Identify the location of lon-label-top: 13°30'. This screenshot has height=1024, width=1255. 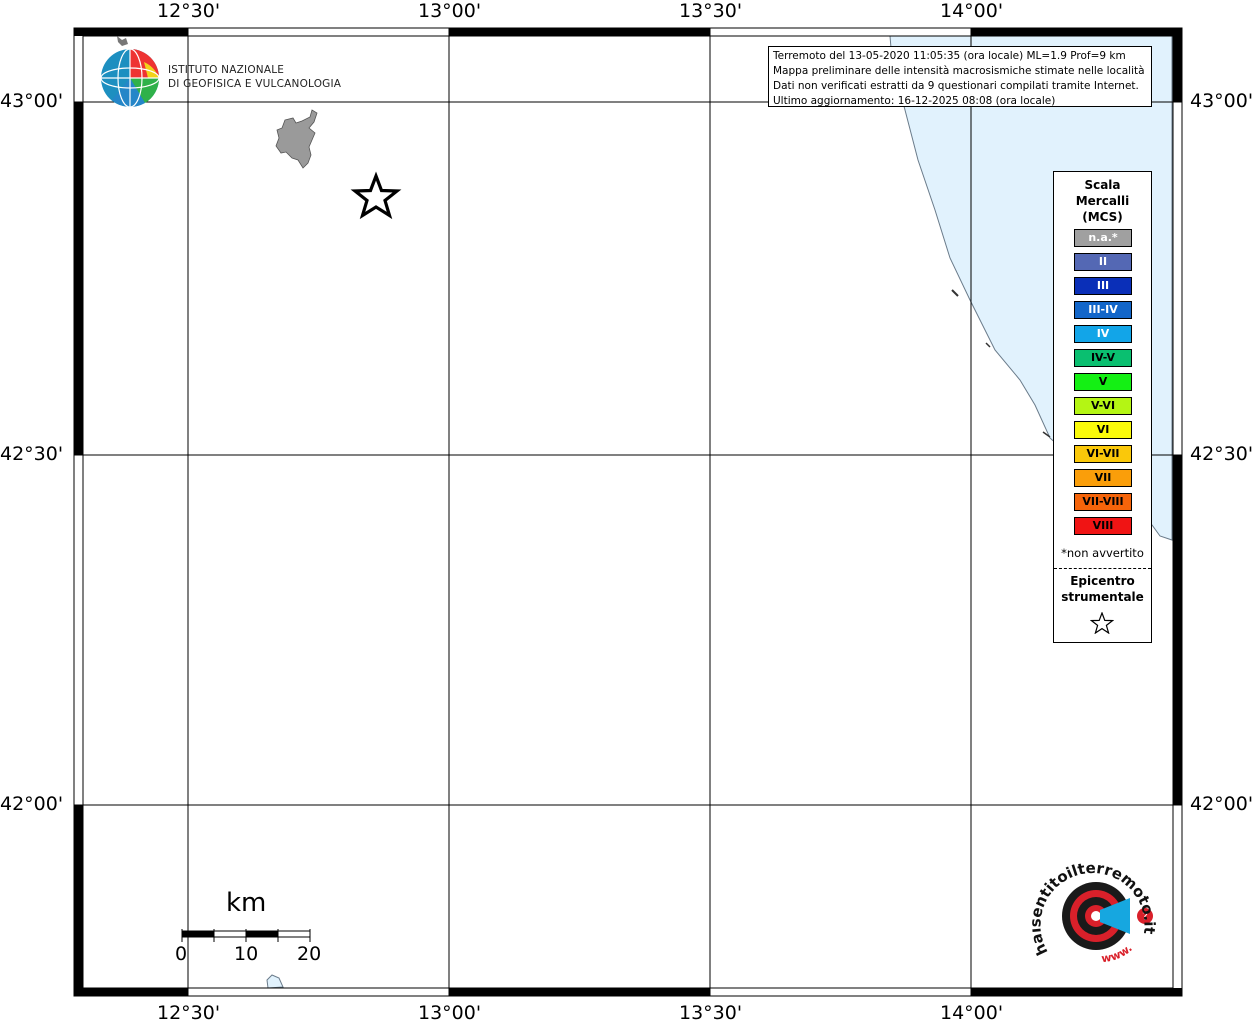
(711, 11).